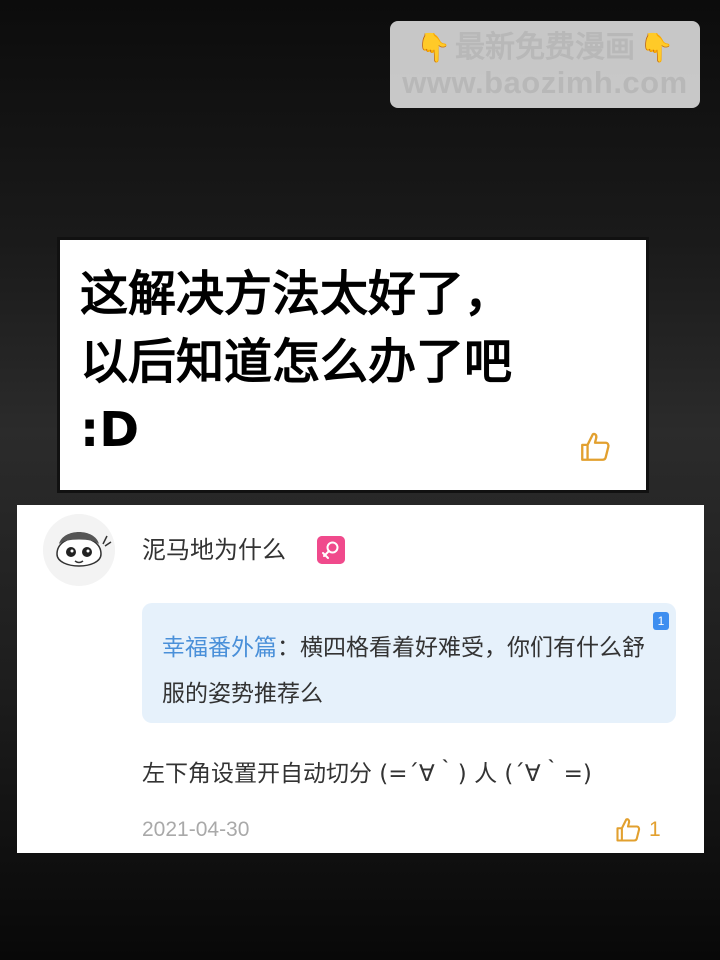 This screenshot has height=960, width=720. Describe the element at coordinates (214, 550) in the screenshot. I see `comment-username: 泥马地为什么` at that location.